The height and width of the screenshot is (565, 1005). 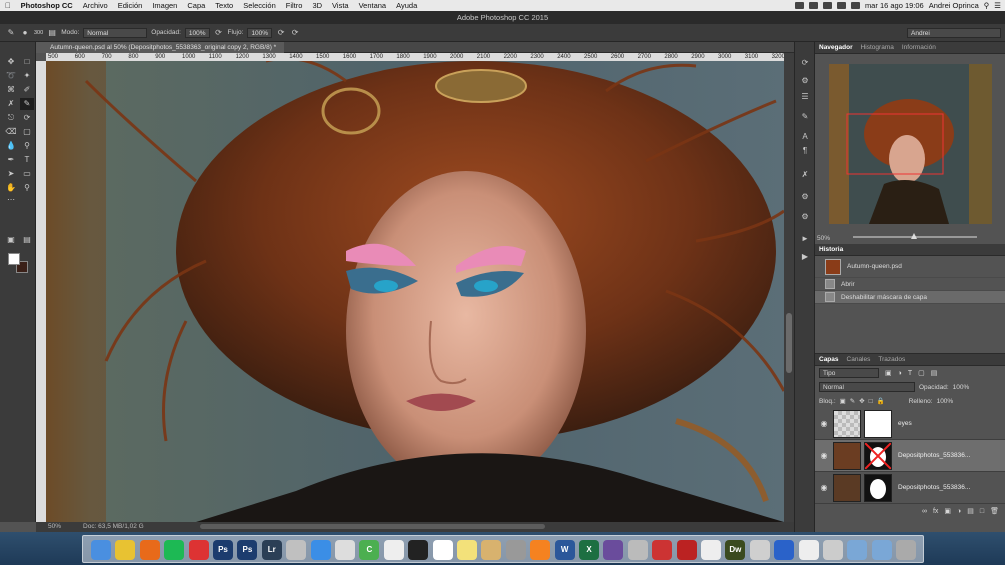 What do you see at coordinates (861, 401) in the screenshot?
I see `lock-move-icon: ✥` at bounding box center [861, 401].